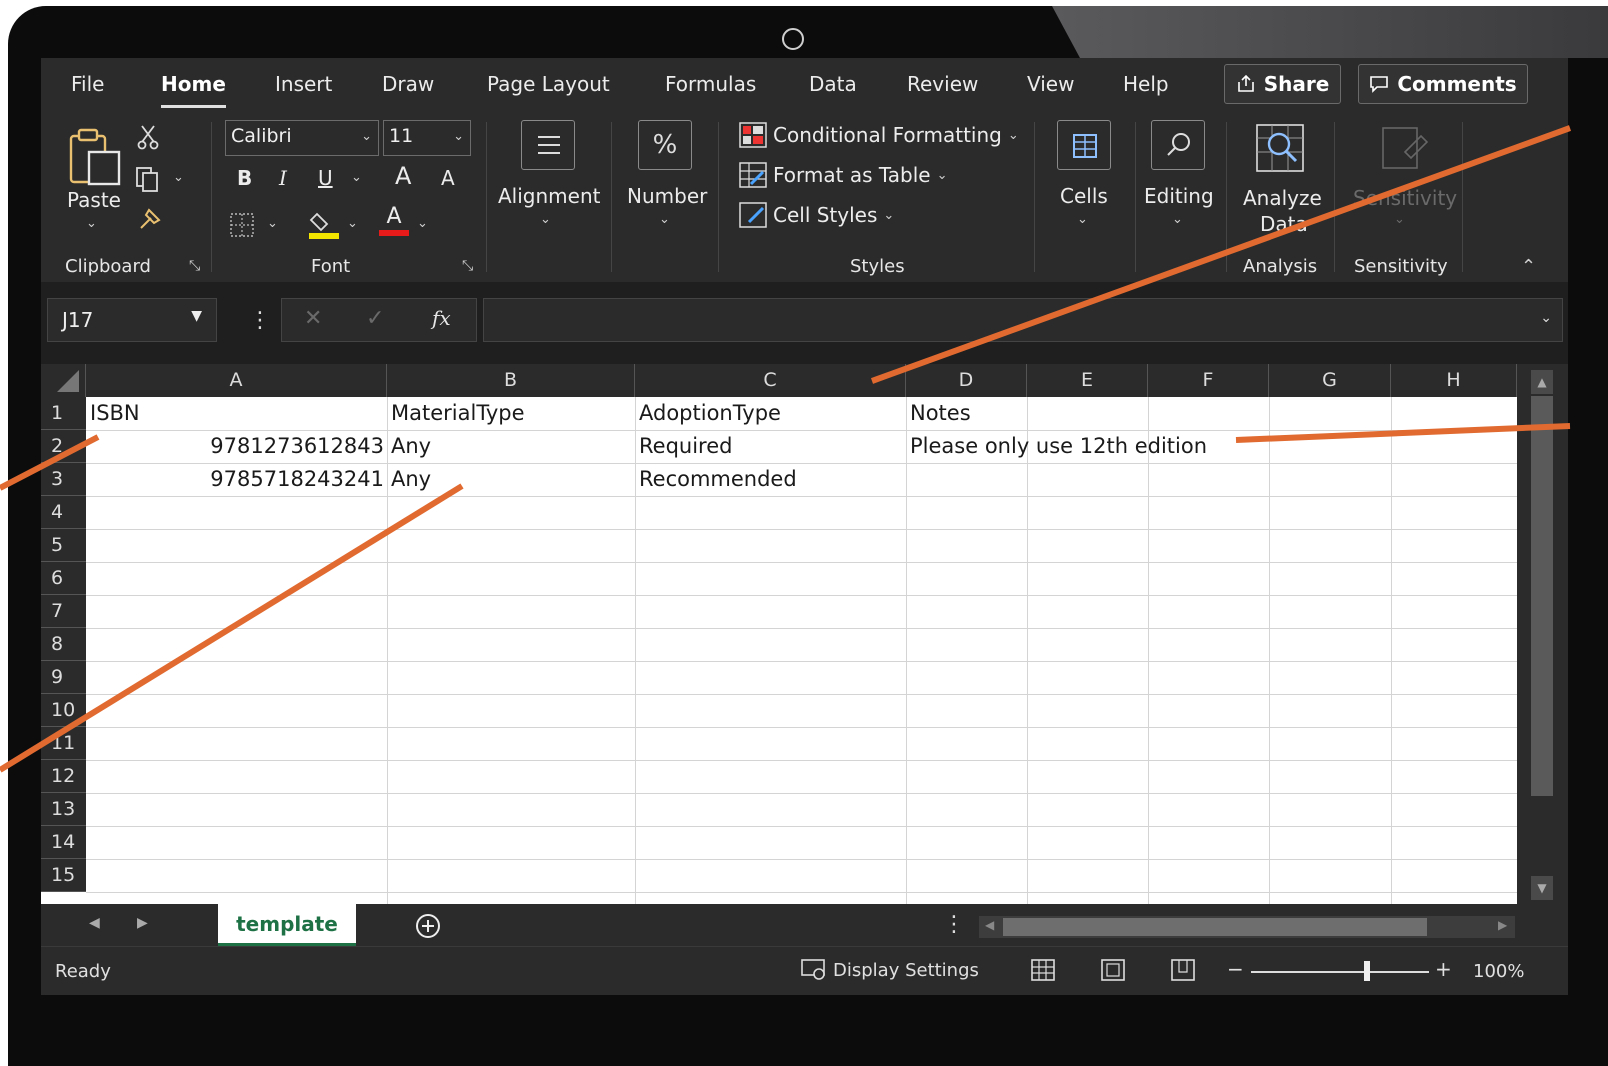  What do you see at coordinates (1340, 972) in the screenshot?
I see `zoom-slider-track` at bounding box center [1340, 972].